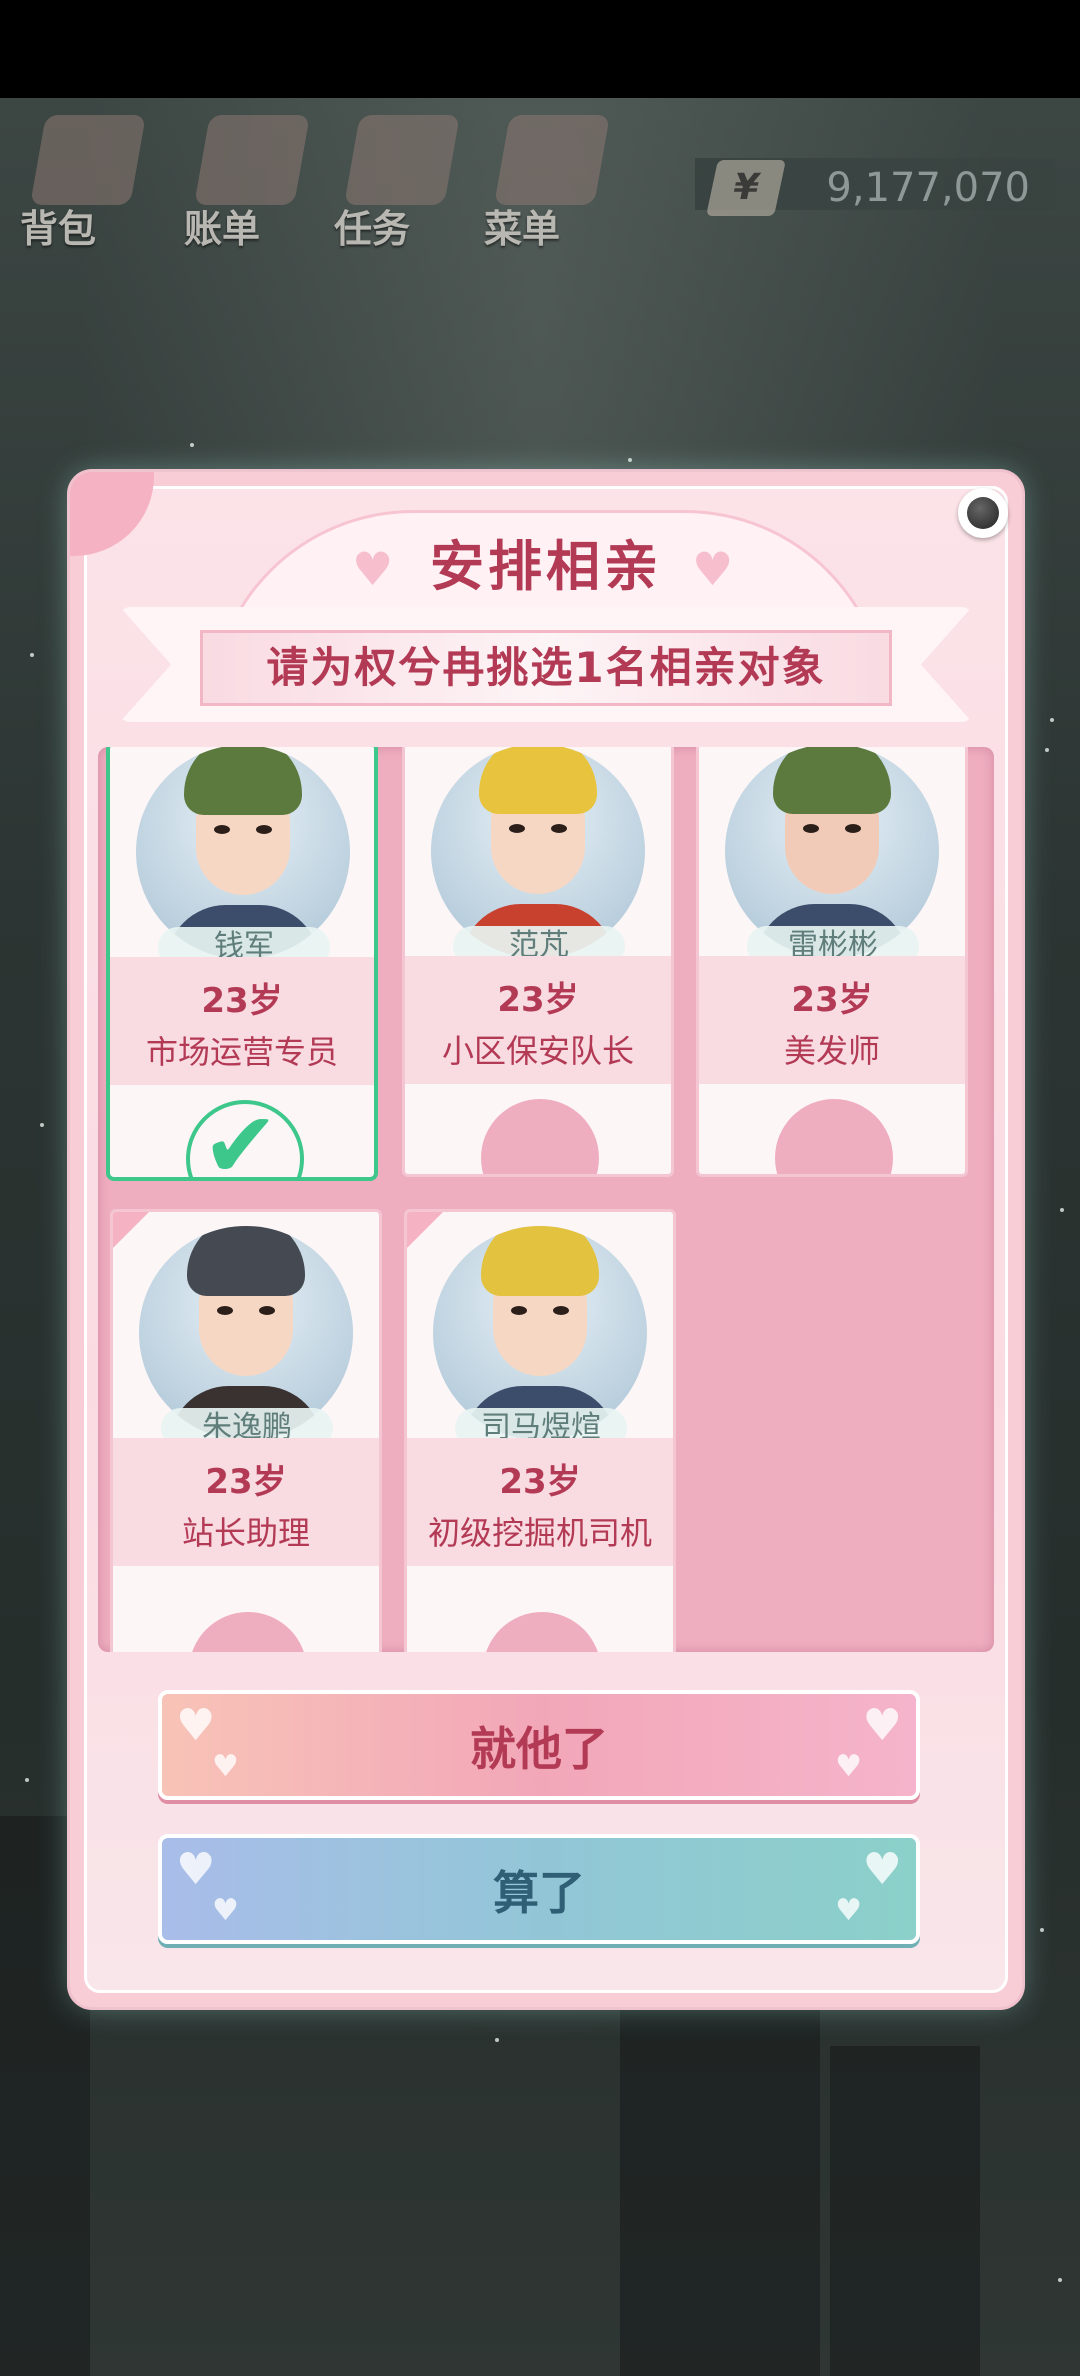 Image resolution: width=1080 pixels, height=2376 pixels. What do you see at coordinates (88, 160) in the screenshot?
I see `backpack-icon` at bounding box center [88, 160].